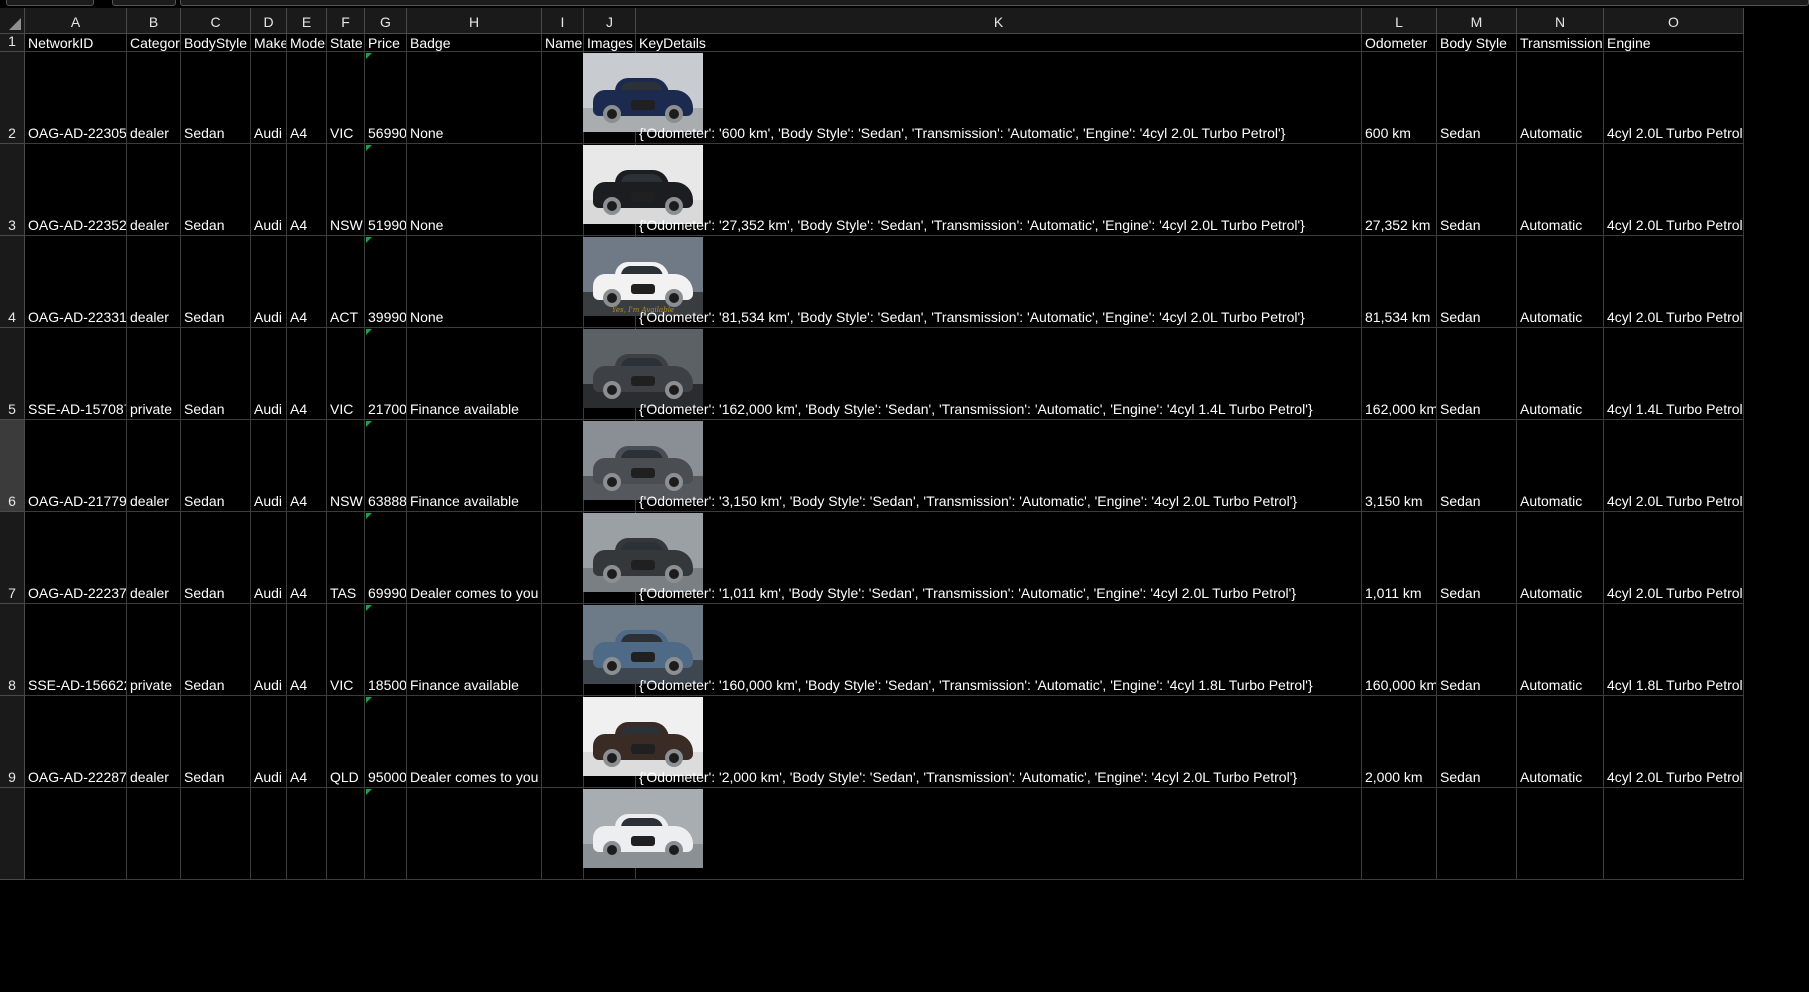 This screenshot has height=992, width=1809. I want to click on cell-images: Yes, I'm Available, so click(643, 282).